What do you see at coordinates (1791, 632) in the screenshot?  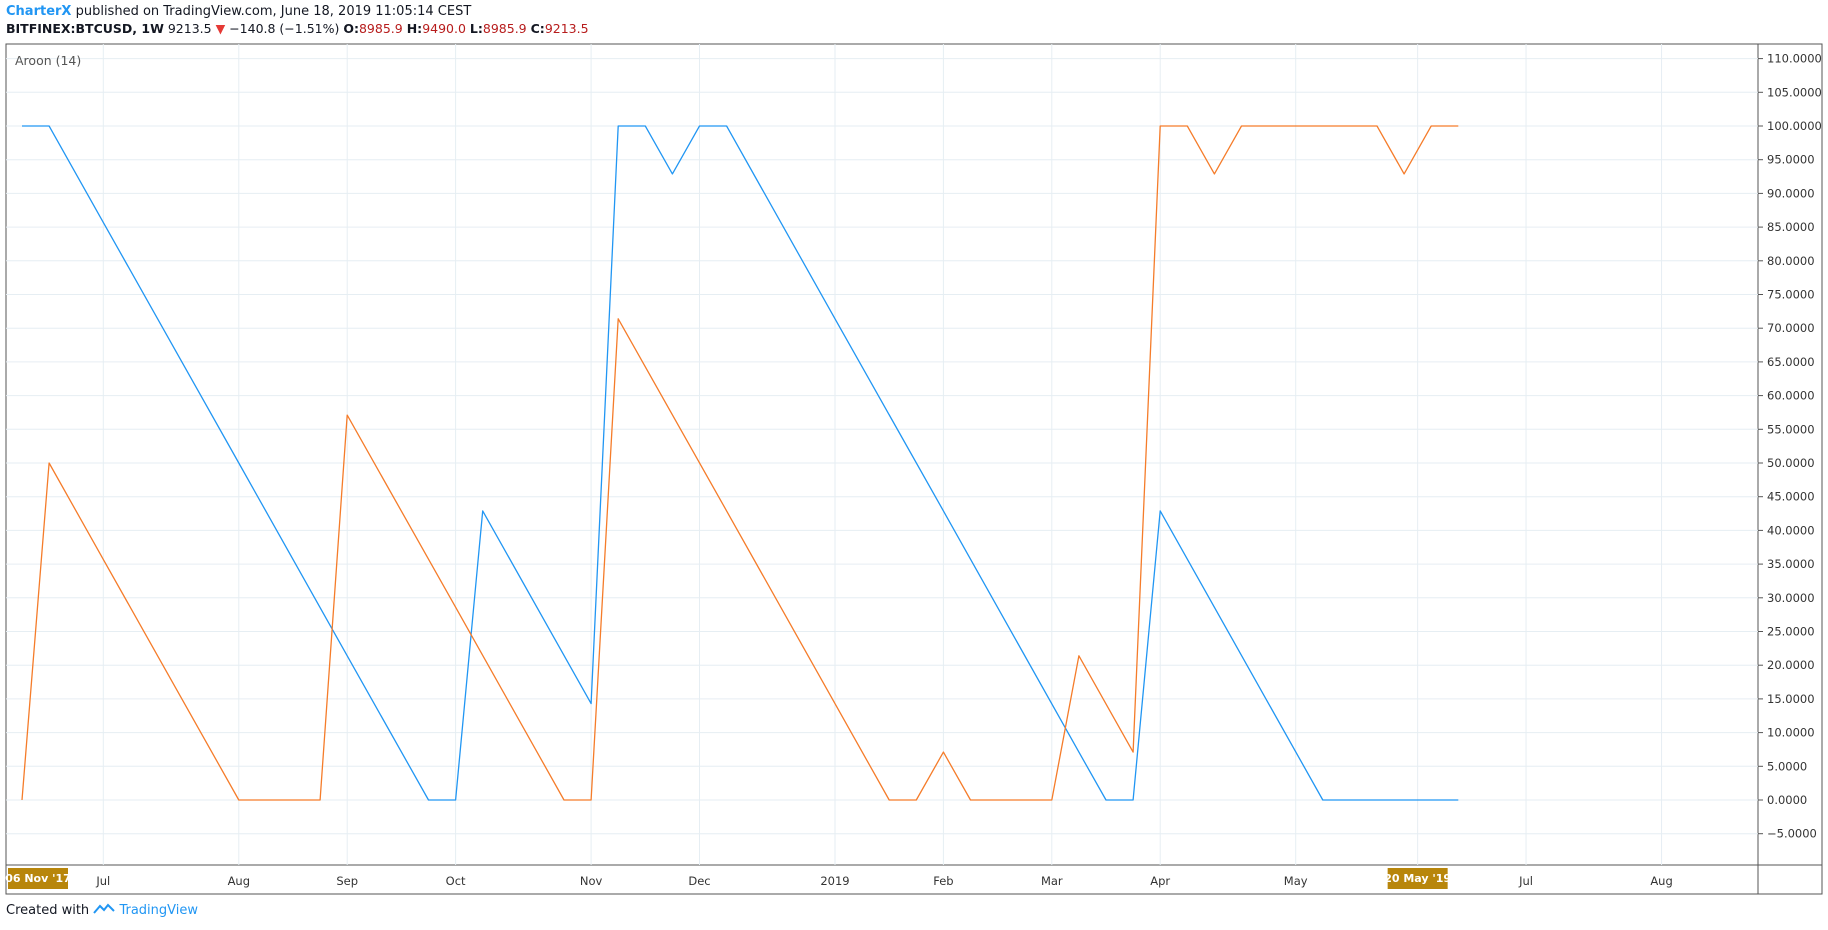 I see `y-tick-label: 25.0000` at bounding box center [1791, 632].